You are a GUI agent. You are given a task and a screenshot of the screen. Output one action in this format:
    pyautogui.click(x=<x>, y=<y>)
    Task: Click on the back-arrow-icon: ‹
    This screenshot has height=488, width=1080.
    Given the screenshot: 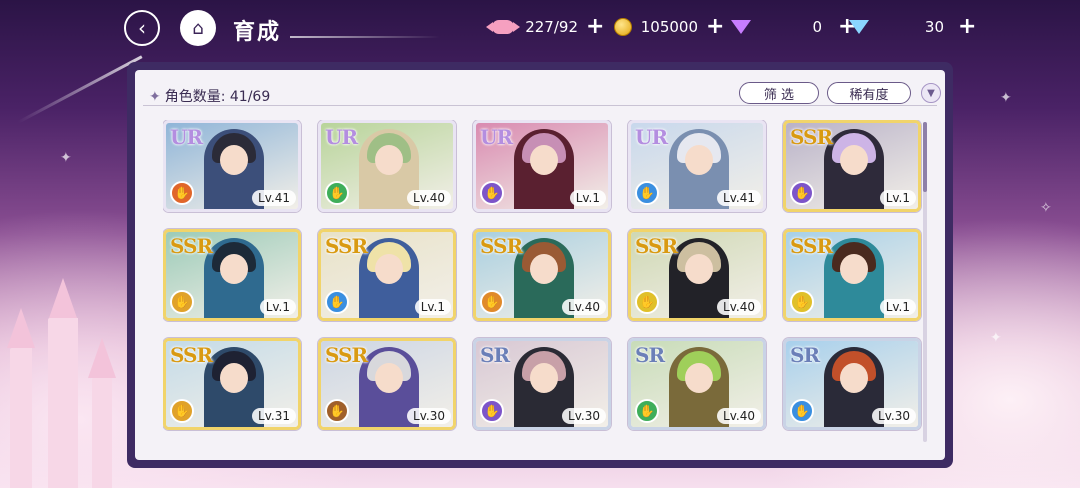 What is the action you would take?
    pyautogui.click(x=142, y=28)
    